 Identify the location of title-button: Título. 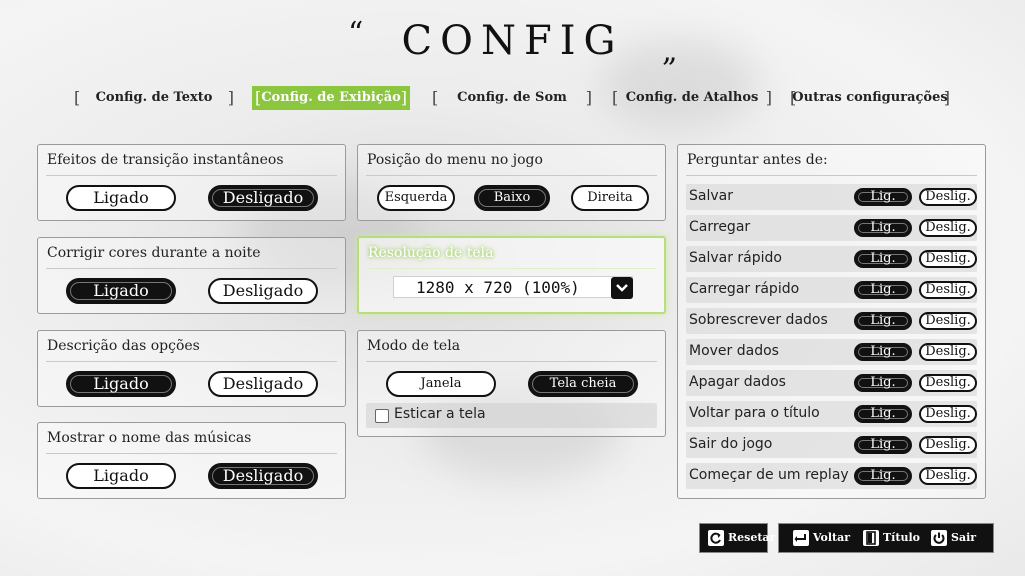
(893, 538).